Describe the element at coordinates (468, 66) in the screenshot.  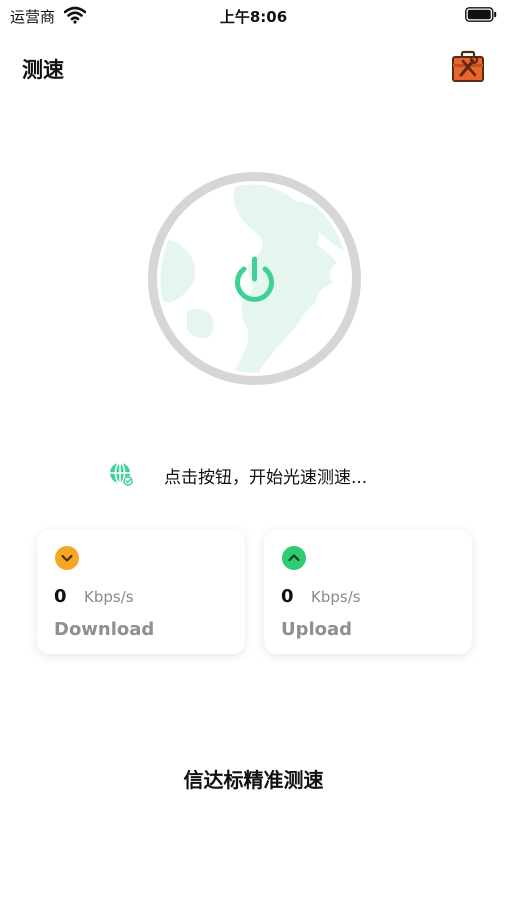
I see `toolbox-icon` at that location.